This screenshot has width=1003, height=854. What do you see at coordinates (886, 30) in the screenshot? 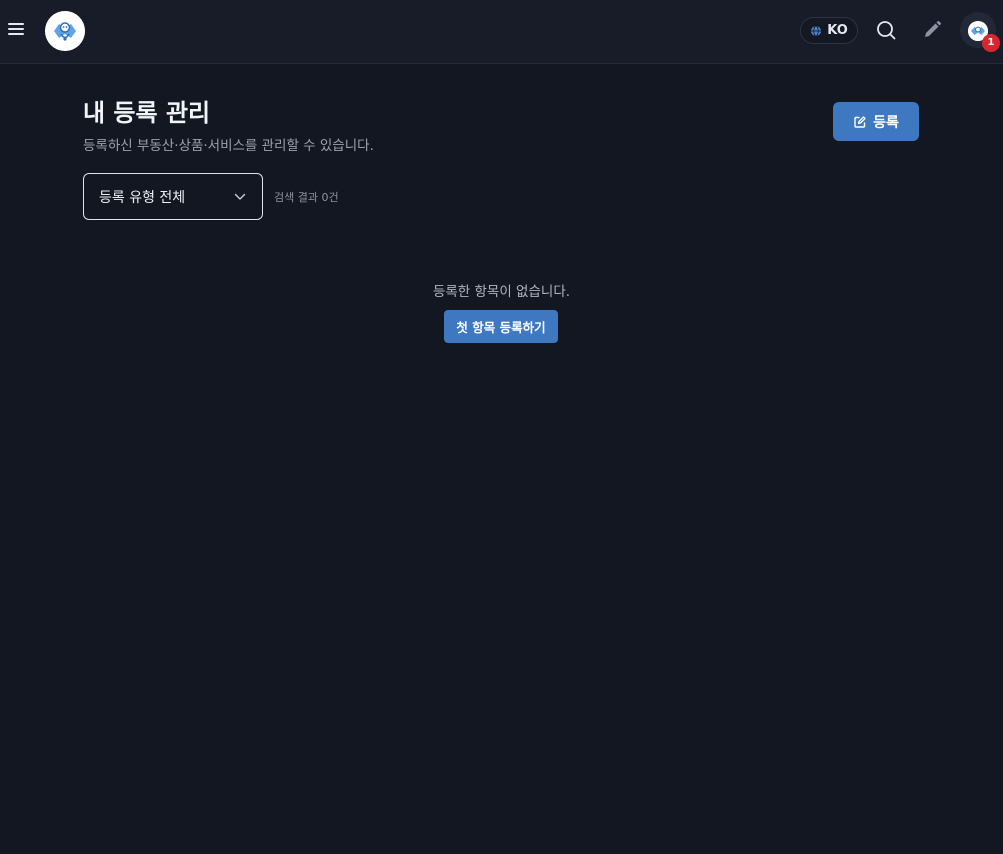
I see `search-icon` at bounding box center [886, 30].